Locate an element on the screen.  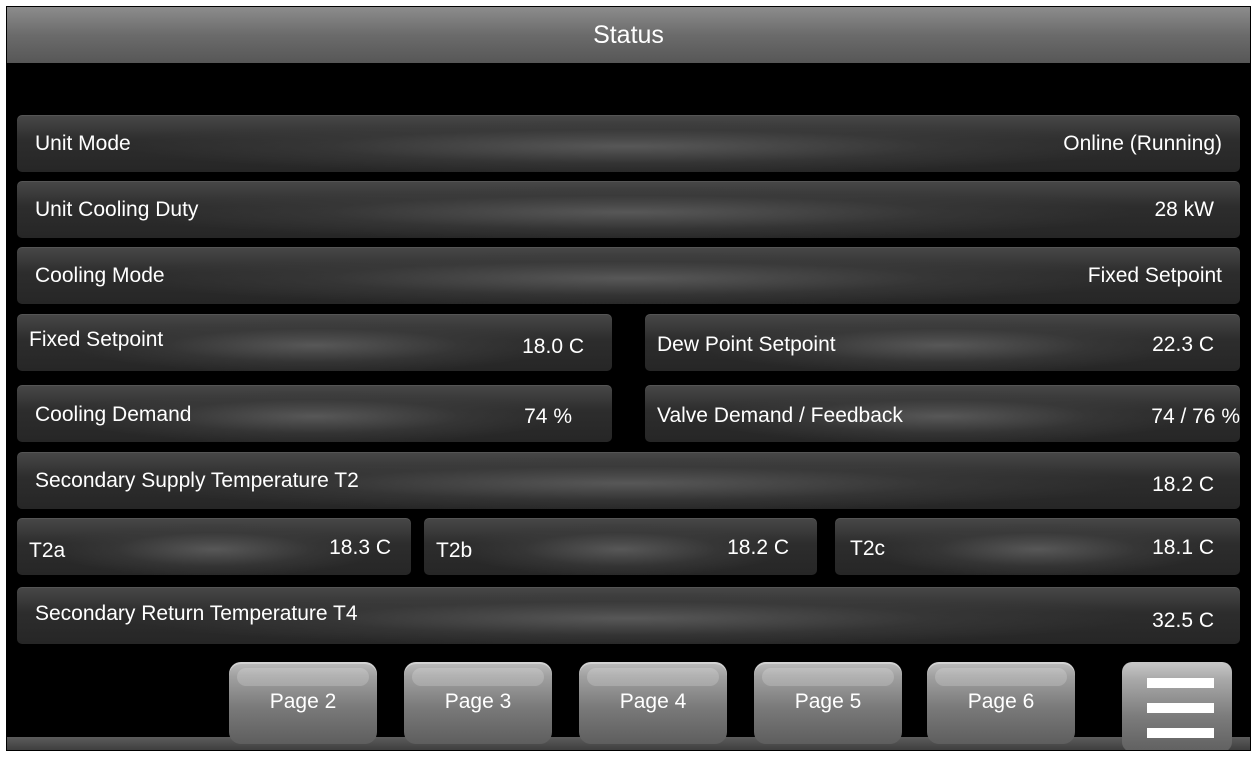
cooling-demand-value: 74 % is located at coordinates (548, 416).